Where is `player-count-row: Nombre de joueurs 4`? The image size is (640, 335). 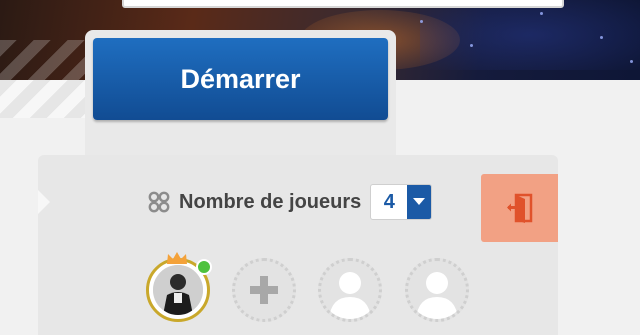
player-count-row: Nombre de joueurs 4 is located at coordinates (290, 202).